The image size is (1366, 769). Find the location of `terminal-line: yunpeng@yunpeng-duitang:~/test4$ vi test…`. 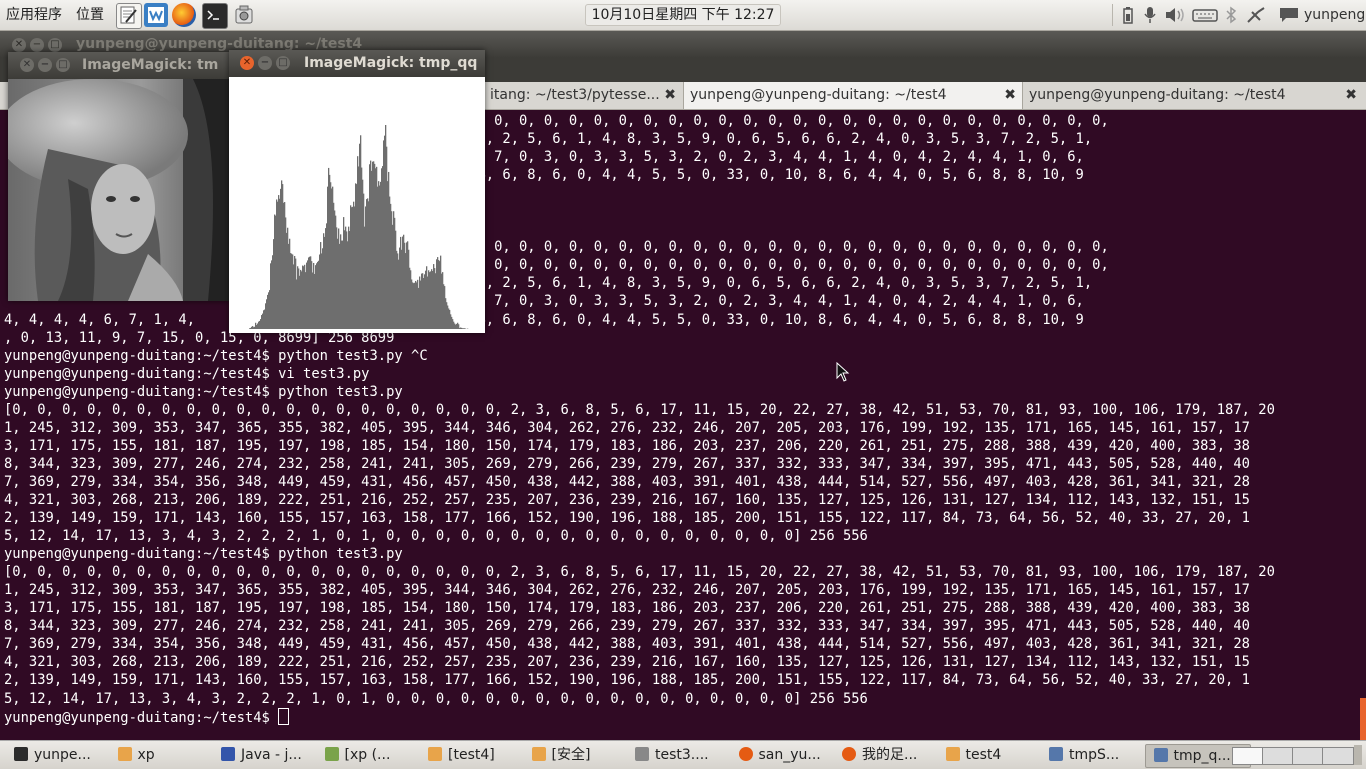

terminal-line: yunpeng@yunpeng-duitang:~/test4$ vi test… is located at coordinates (682, 374).